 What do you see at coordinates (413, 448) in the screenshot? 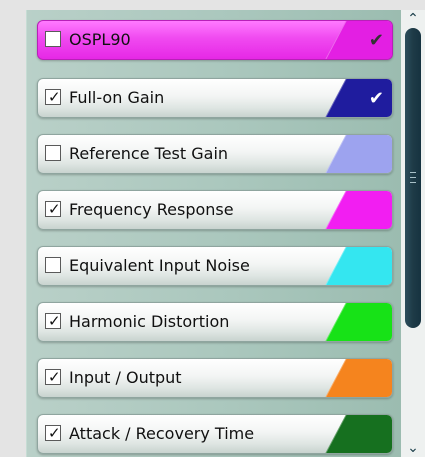
I see `scroll-down-arrow-icon: ⌄` at bounding box center [413, 448].